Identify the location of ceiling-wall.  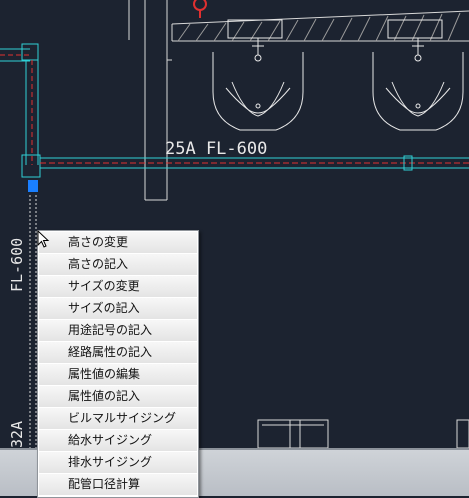
(320, 26).